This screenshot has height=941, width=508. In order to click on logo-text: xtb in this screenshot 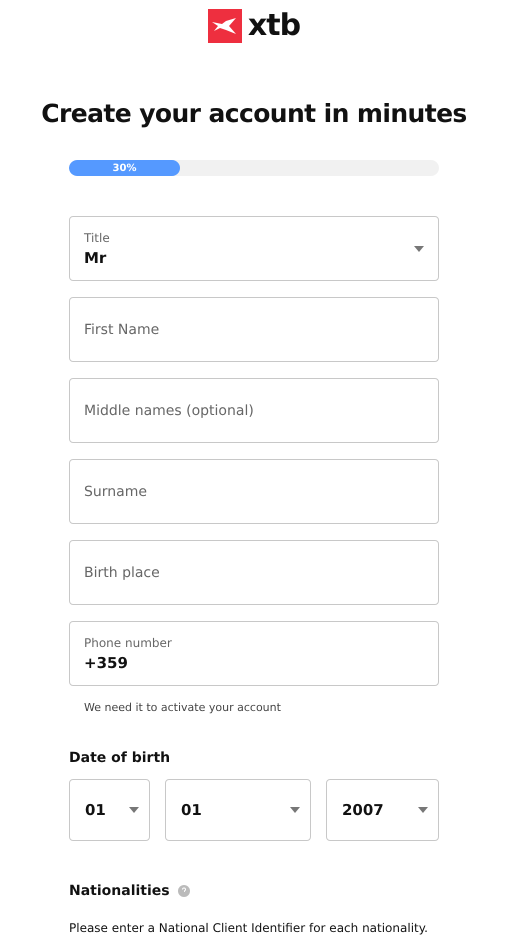, I will do `click(274, 26)`.